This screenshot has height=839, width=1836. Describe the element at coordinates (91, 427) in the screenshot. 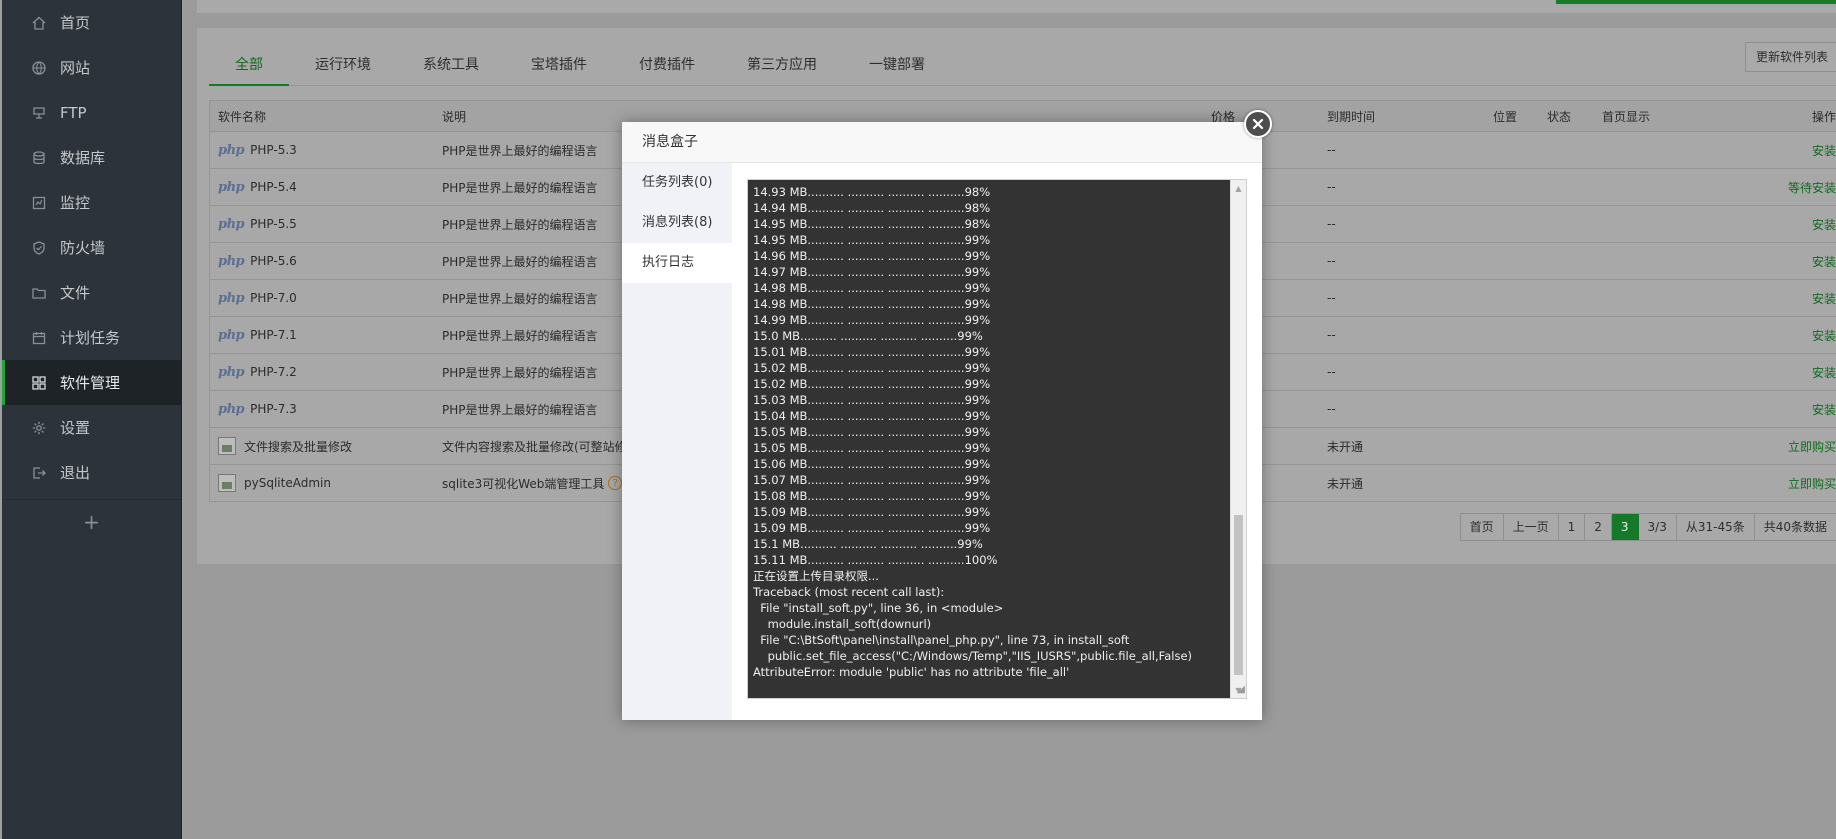

I see `sidebar-item-9: 设置` at that location.